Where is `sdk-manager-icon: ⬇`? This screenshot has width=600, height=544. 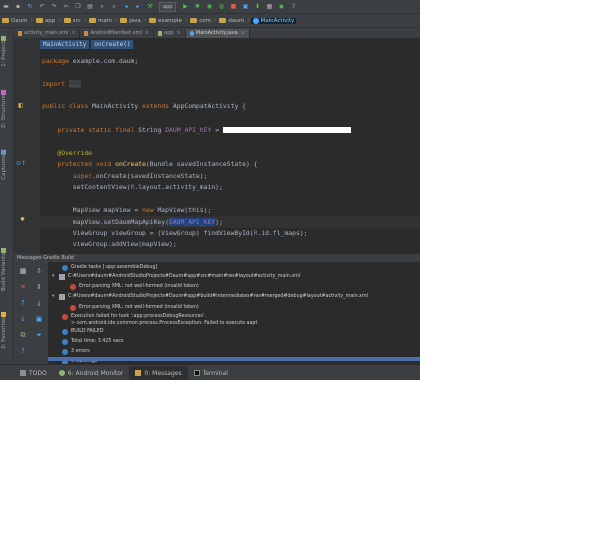 sdk-manager-icon: ⬇ is located at coordinates (257, 6).